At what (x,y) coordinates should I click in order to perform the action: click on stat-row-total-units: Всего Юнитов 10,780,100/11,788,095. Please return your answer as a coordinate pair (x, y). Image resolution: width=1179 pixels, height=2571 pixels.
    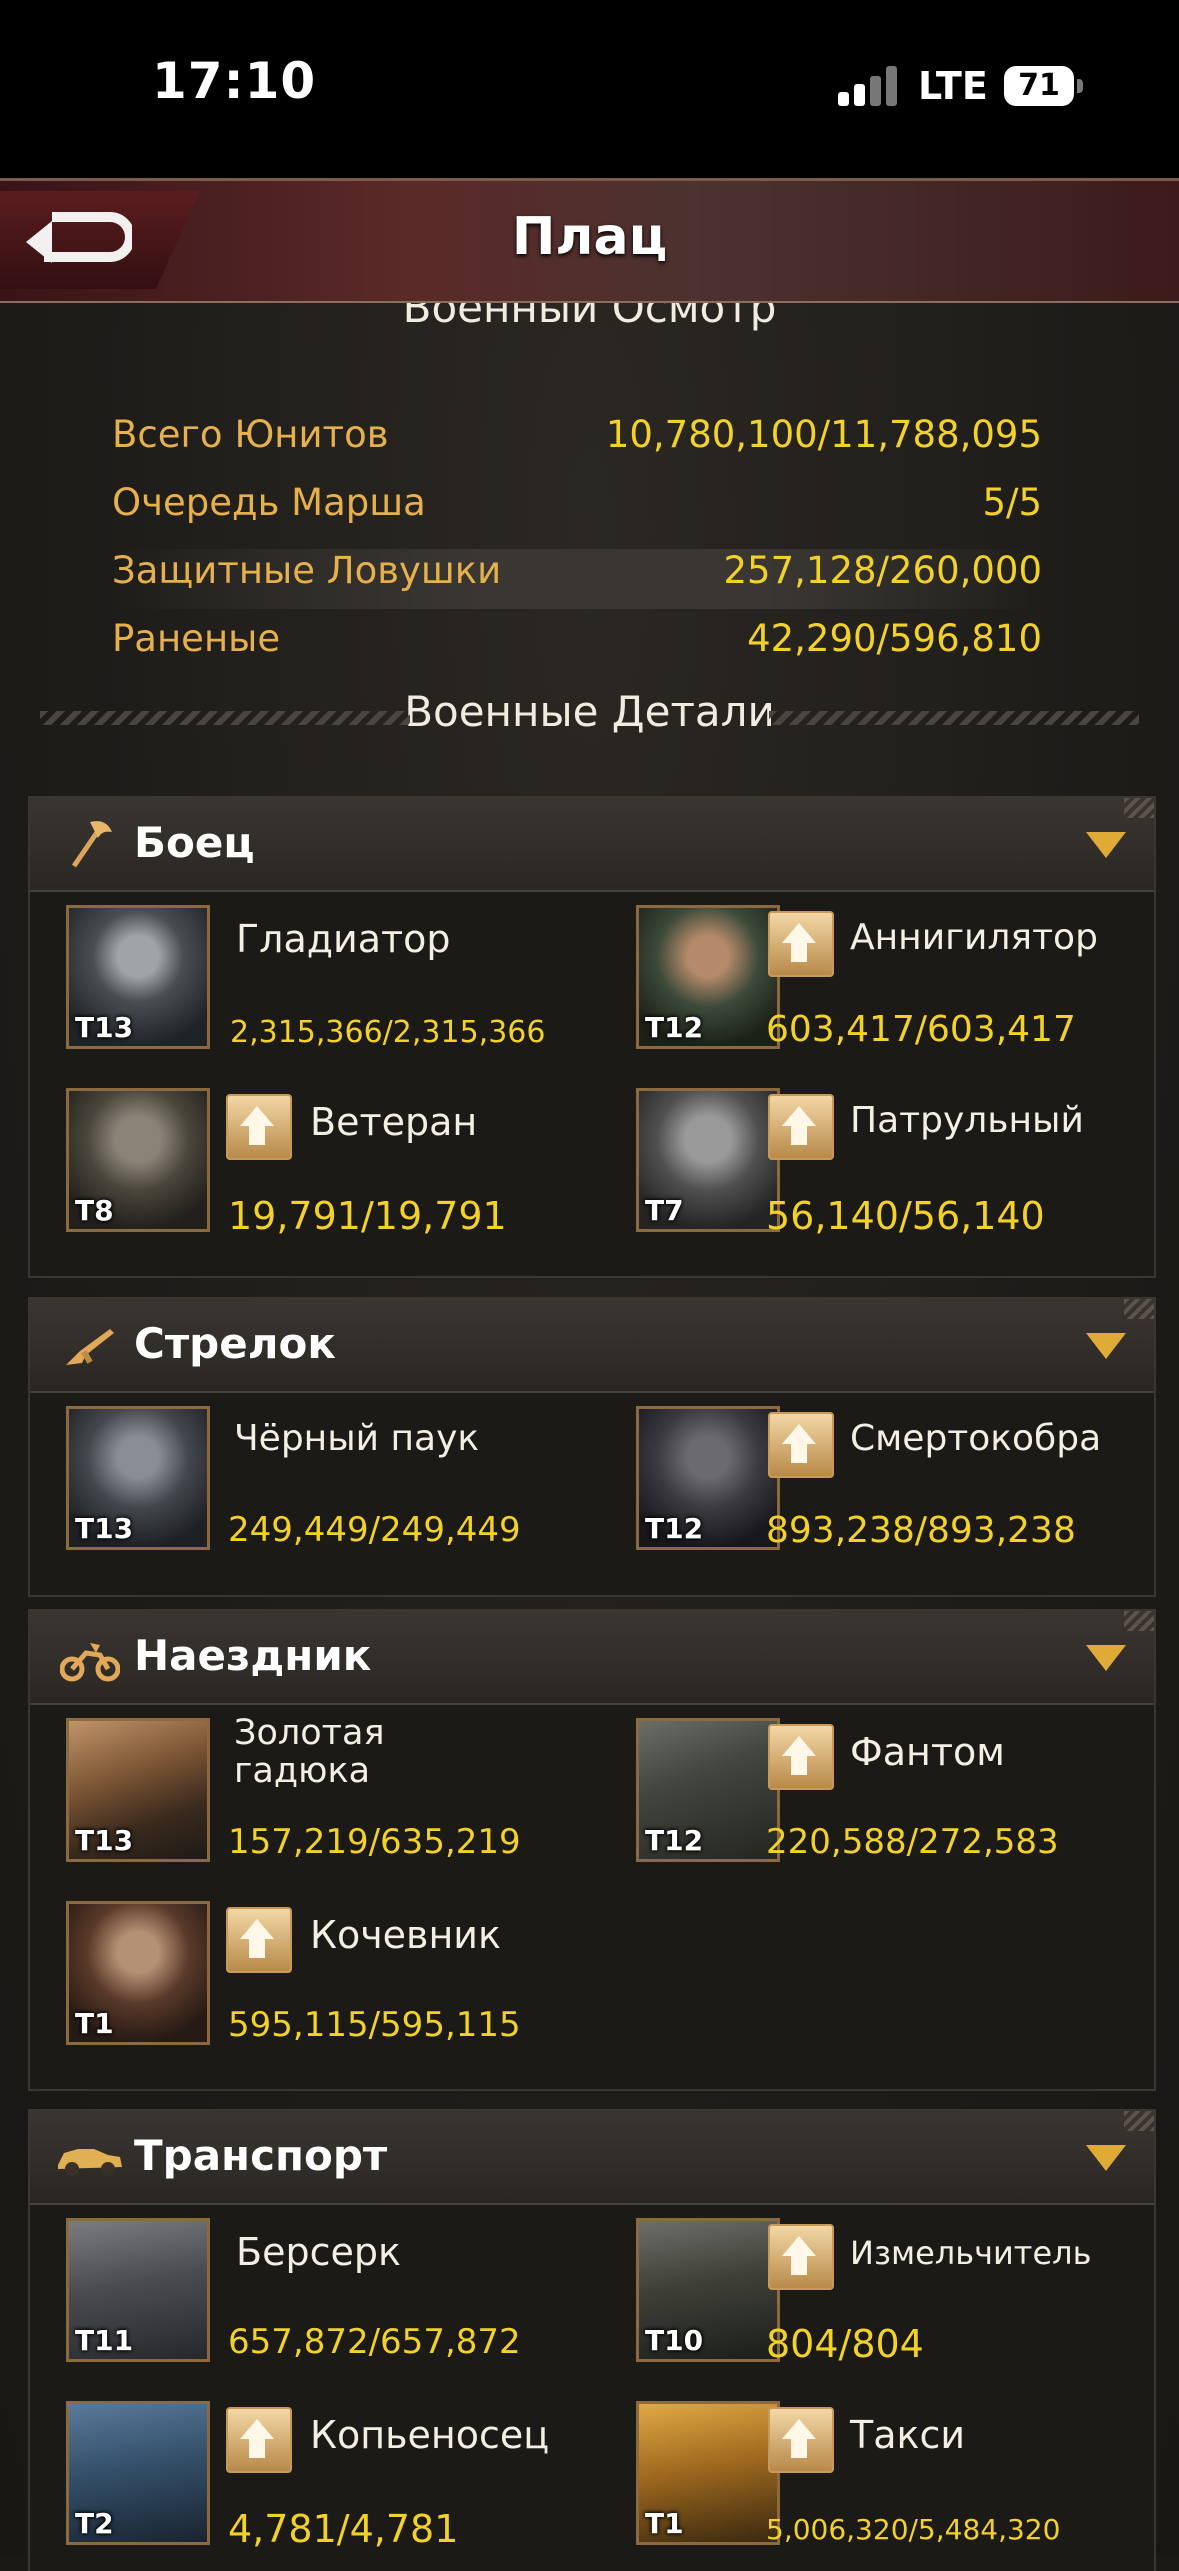
    Looking at the image, I should click on (577, 434).